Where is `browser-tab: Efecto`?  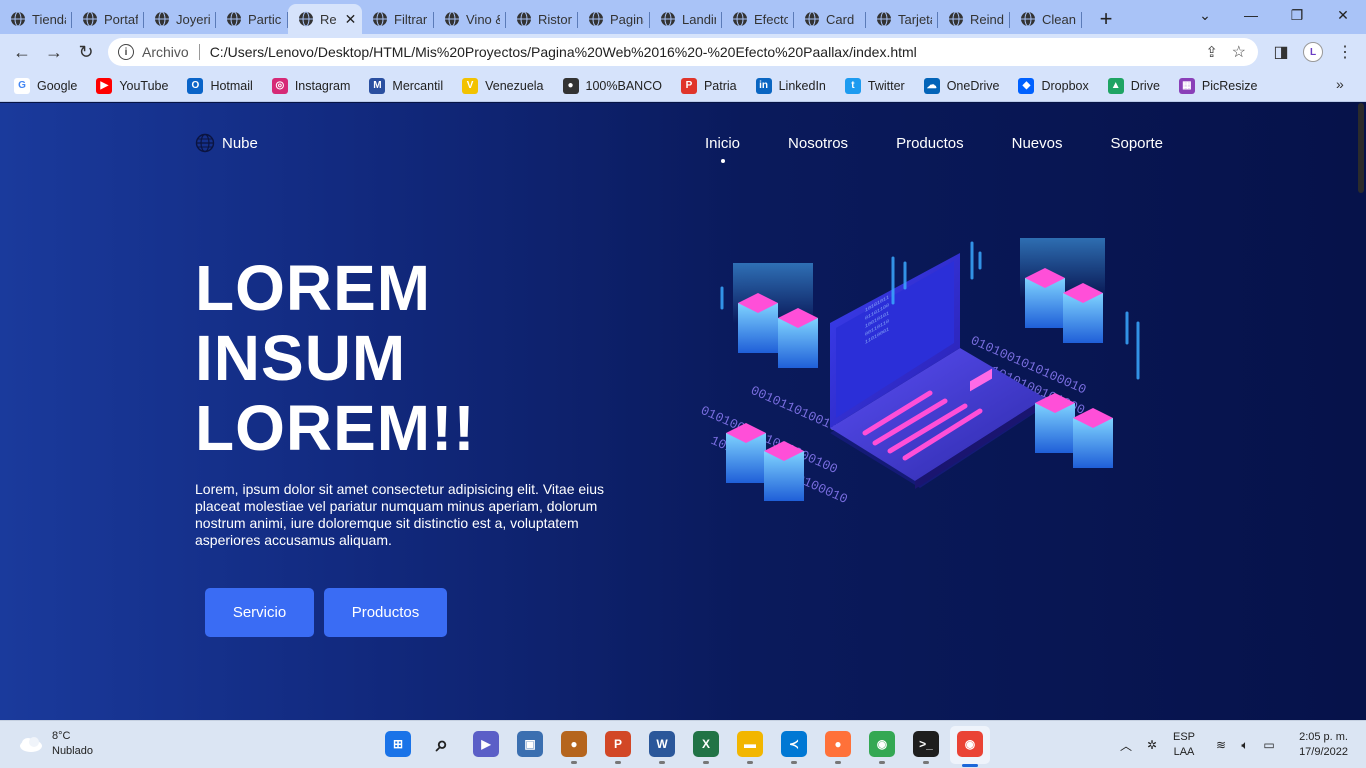
browser-tab: Efecto is located at coordinates (758, 19).